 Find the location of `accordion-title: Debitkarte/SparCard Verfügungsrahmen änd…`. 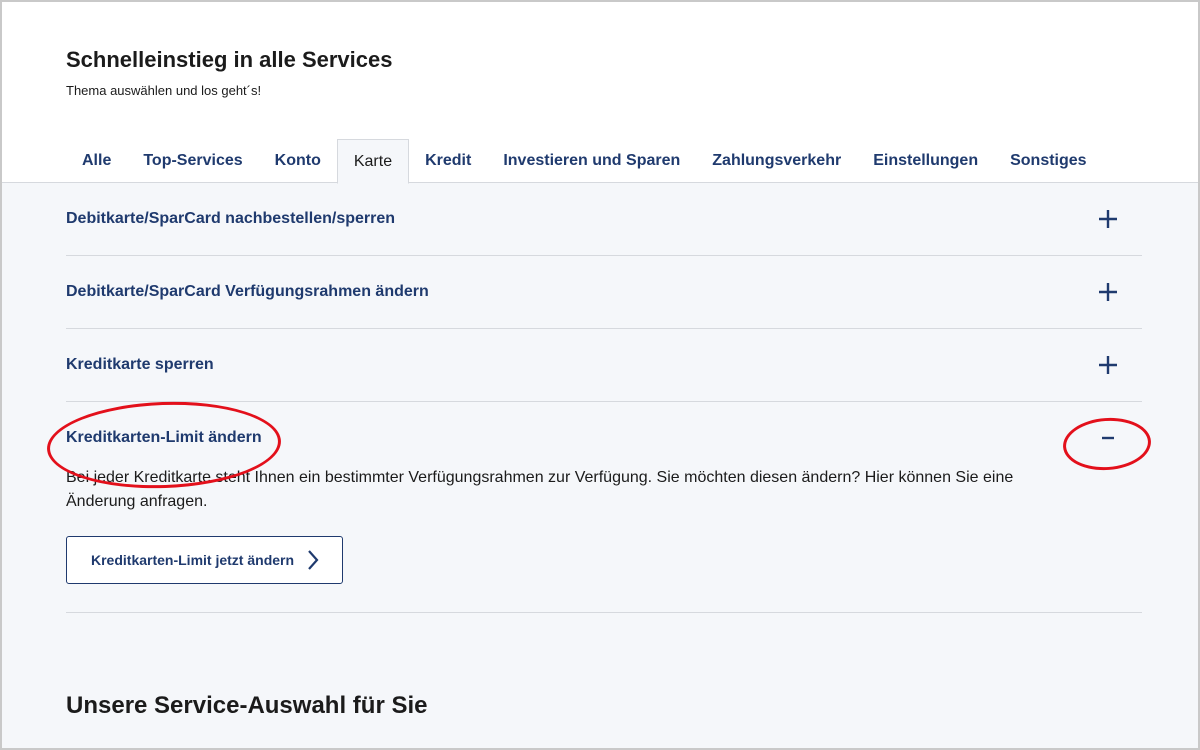

accordion-title: Debitkarte/SparCard Verfügungsrahmen änd… is located at coordinates (247, 291).